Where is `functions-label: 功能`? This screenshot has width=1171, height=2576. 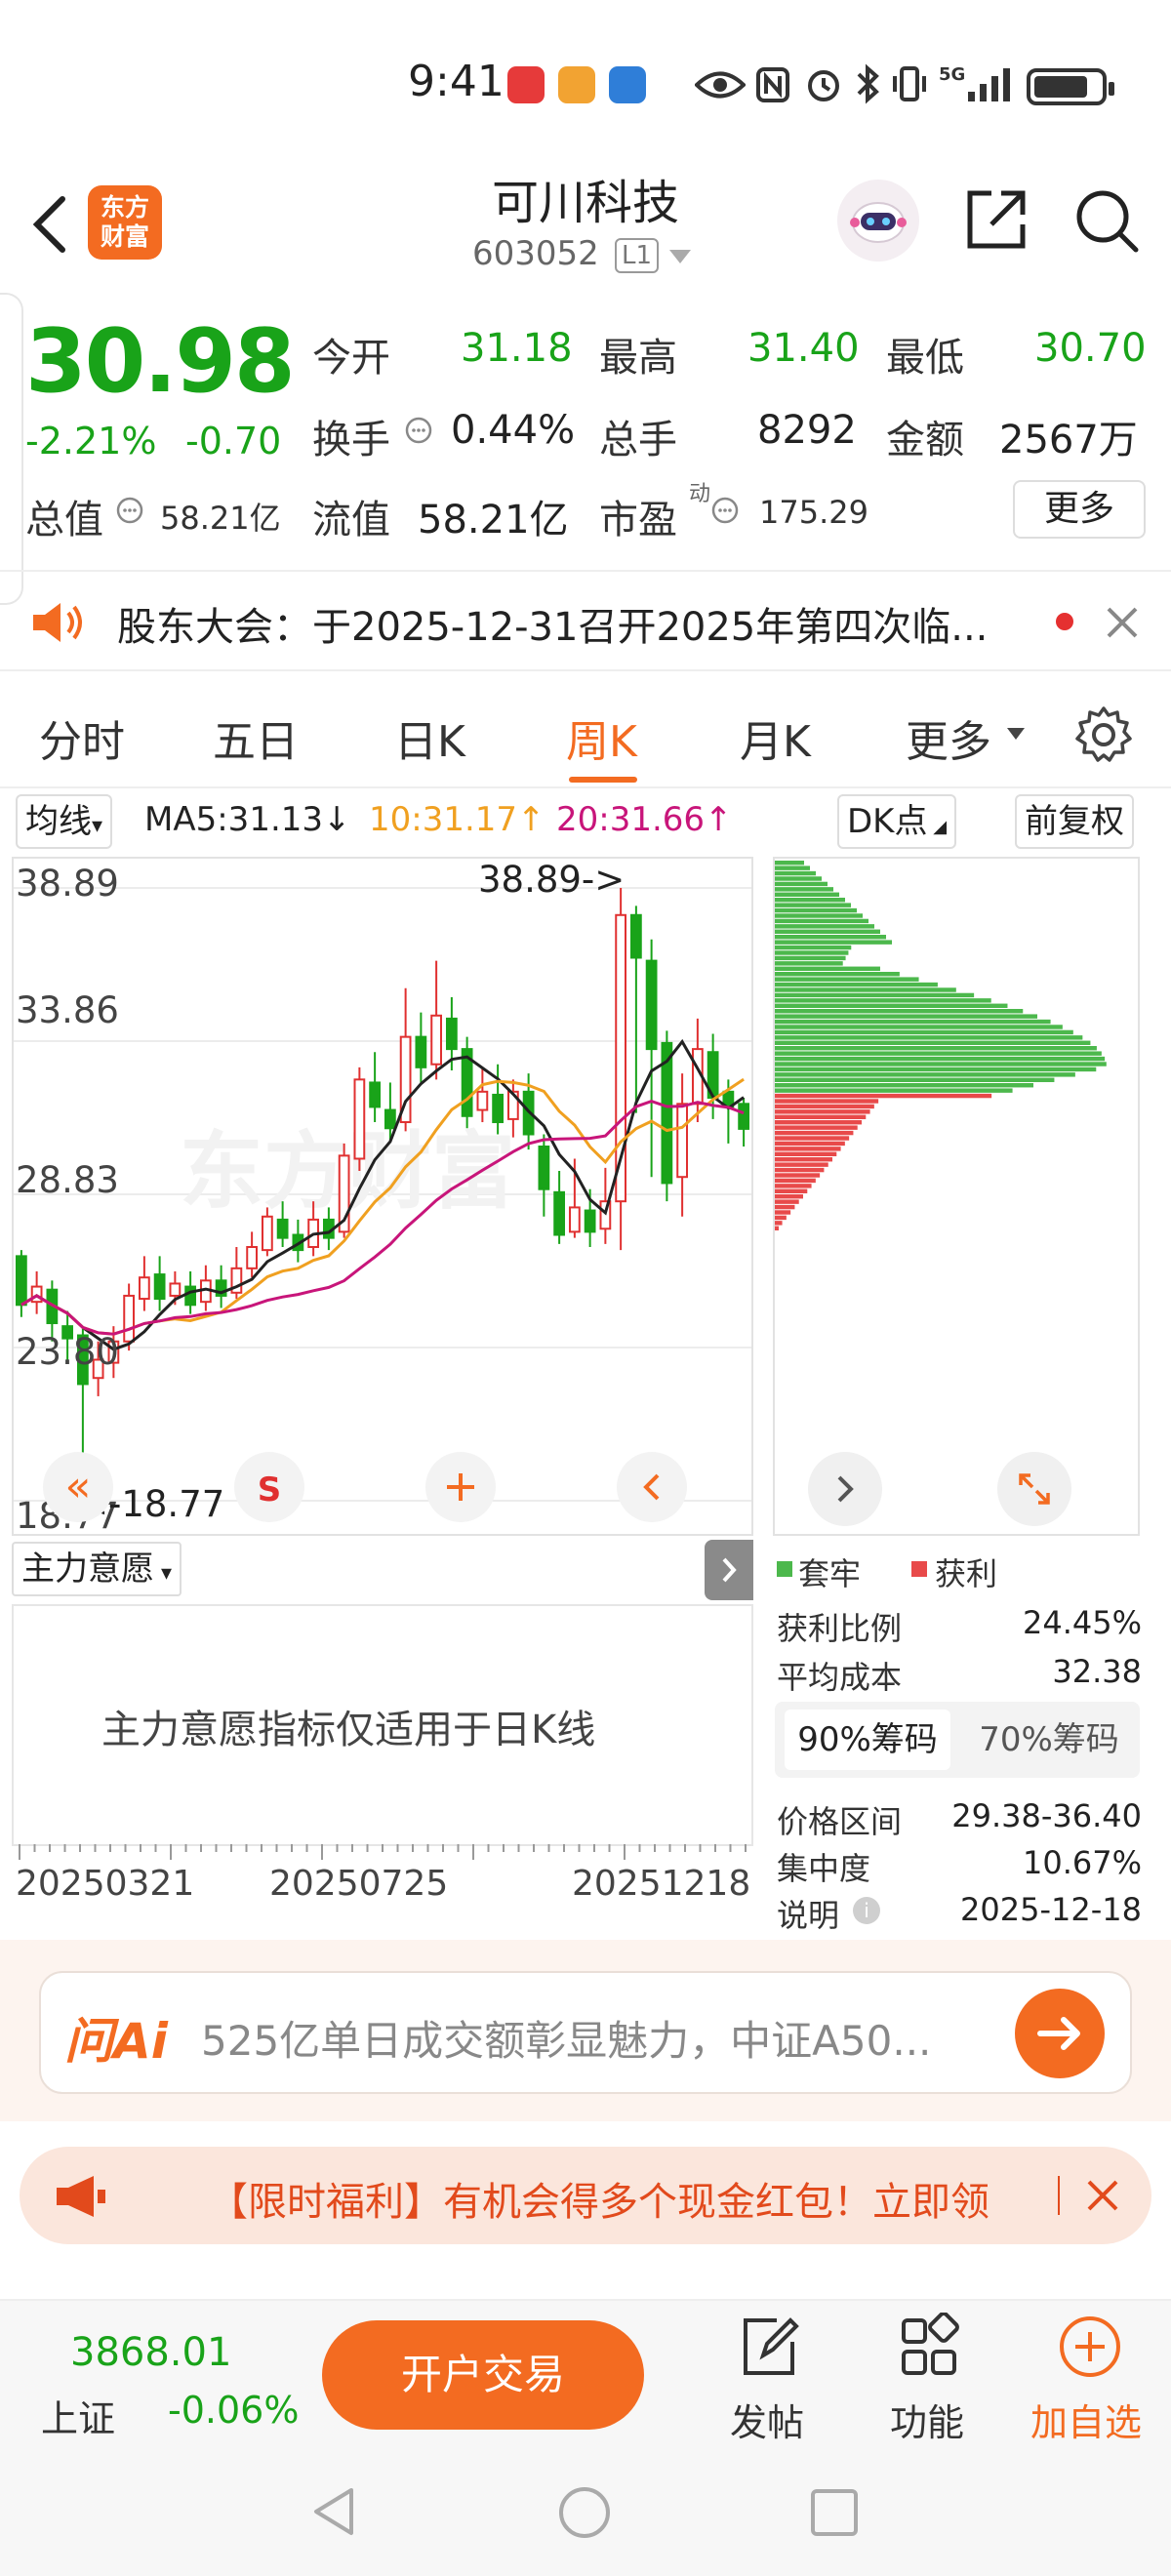
functions-label: 功能 is located at coordinates (927, 2419).